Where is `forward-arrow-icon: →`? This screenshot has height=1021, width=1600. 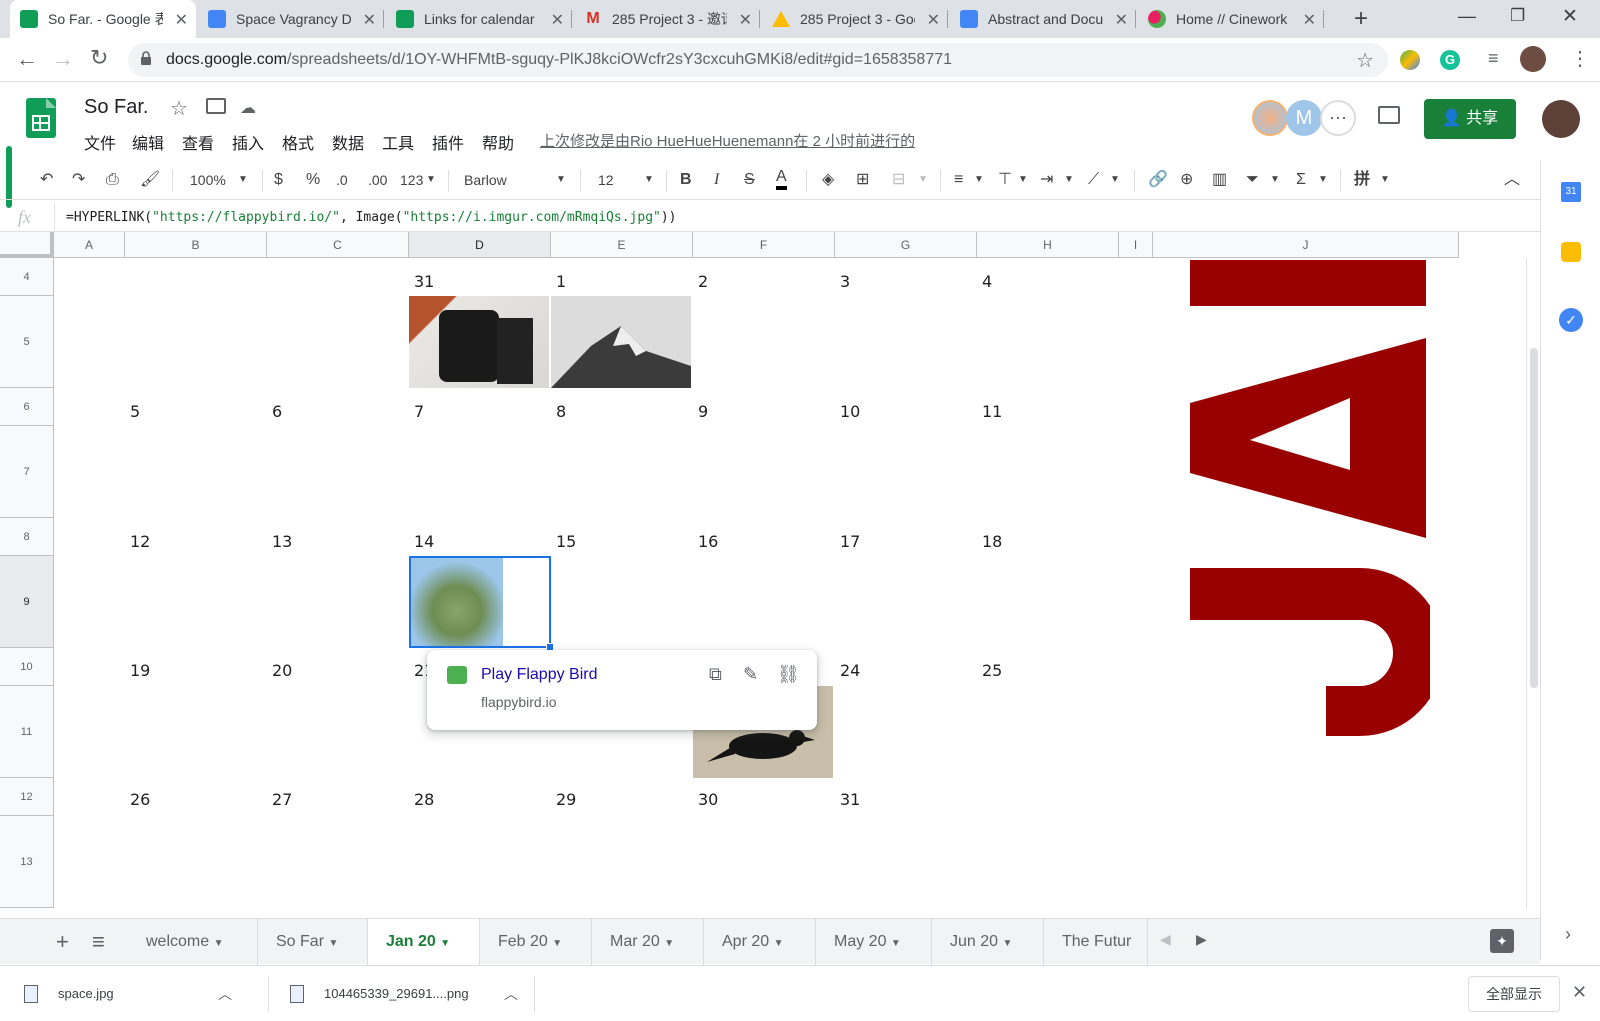 forward-arrow-icon: → is located at coordinates (63, 59).